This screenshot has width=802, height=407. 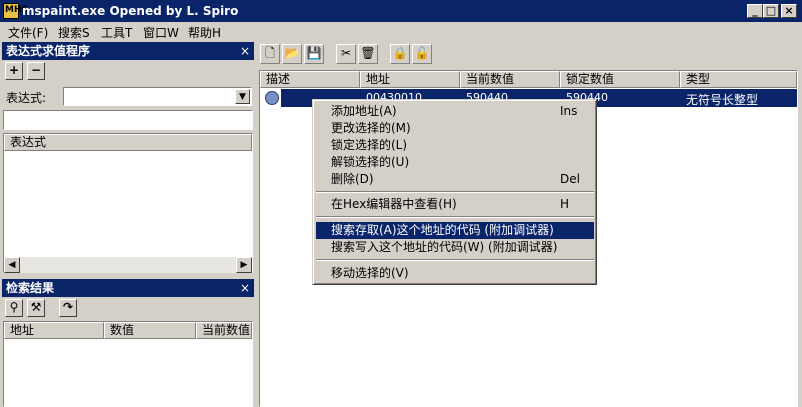 I want to click on lock-icon: 🔒, so click(x=400, y=54).